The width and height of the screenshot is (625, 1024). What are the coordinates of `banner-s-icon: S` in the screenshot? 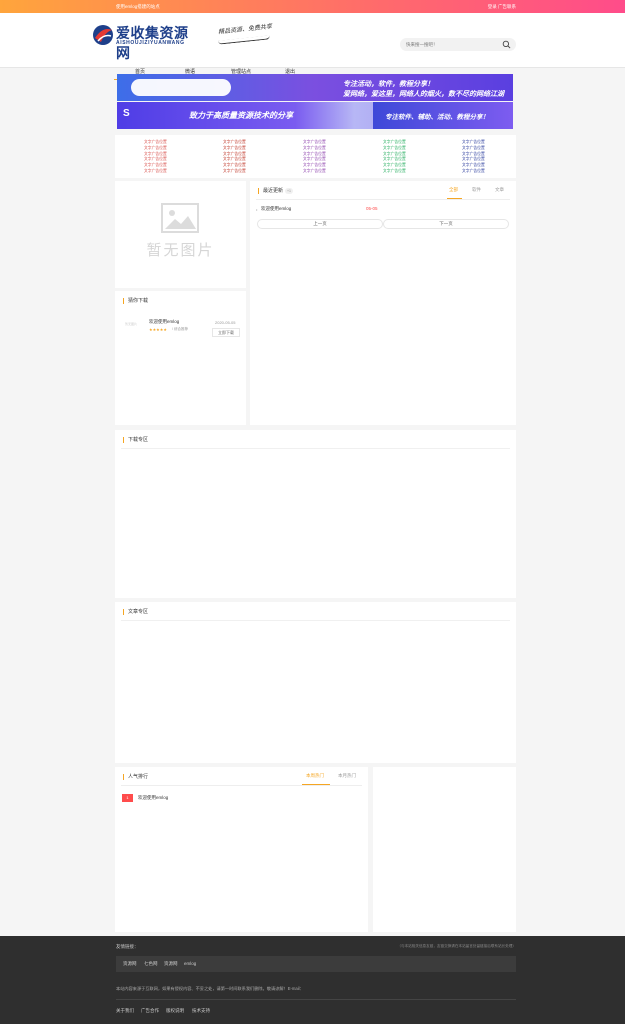 It's located at (126, 113).